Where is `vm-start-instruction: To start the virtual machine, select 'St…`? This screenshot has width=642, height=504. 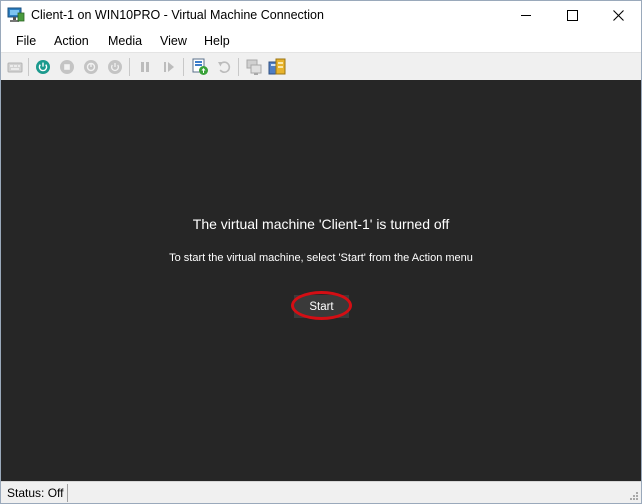 vm-start-instruction: To start the virtual machine, select 'St… is located at coordinates (321, 258).